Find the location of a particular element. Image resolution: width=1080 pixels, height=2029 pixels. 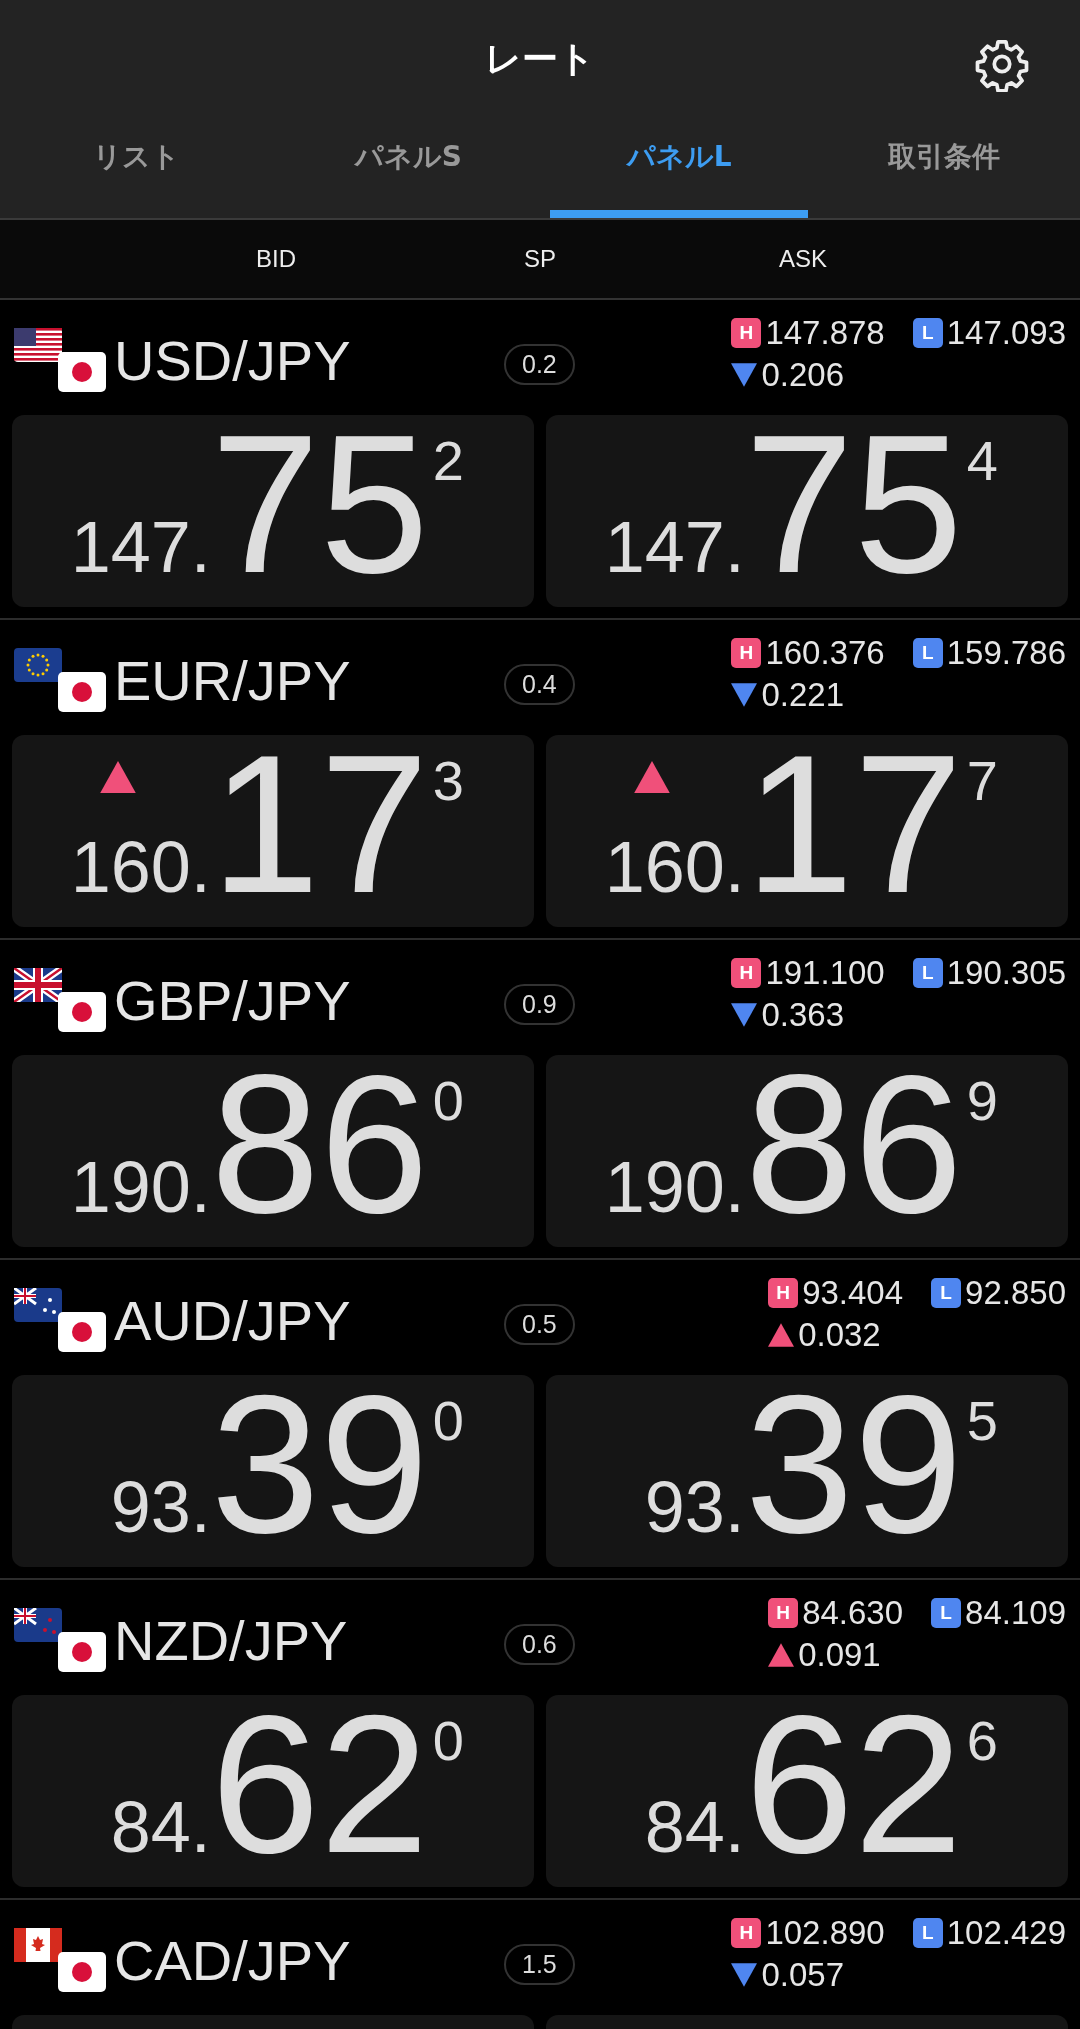

column-header: BID is located at coordinates (276, 259).